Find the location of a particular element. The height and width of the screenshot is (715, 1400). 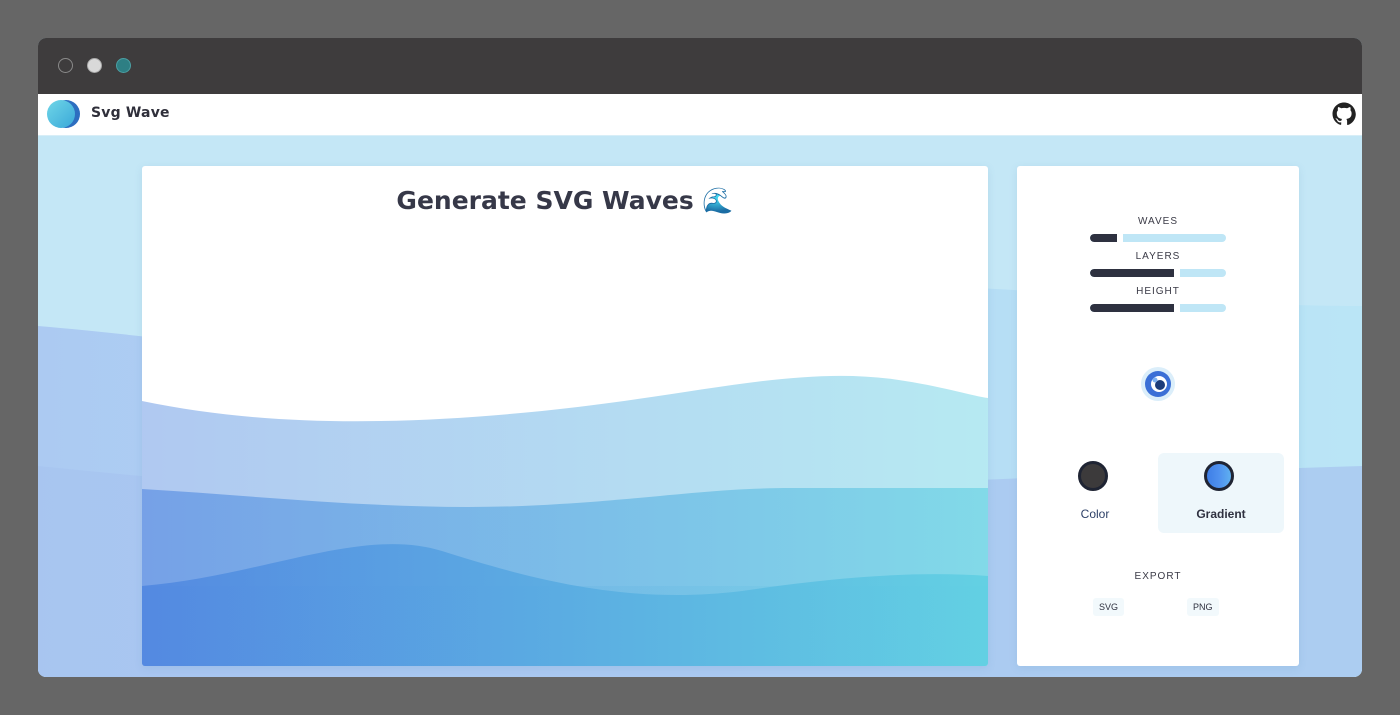

waves-slider-thumb is located at coordinates (1120, 238).